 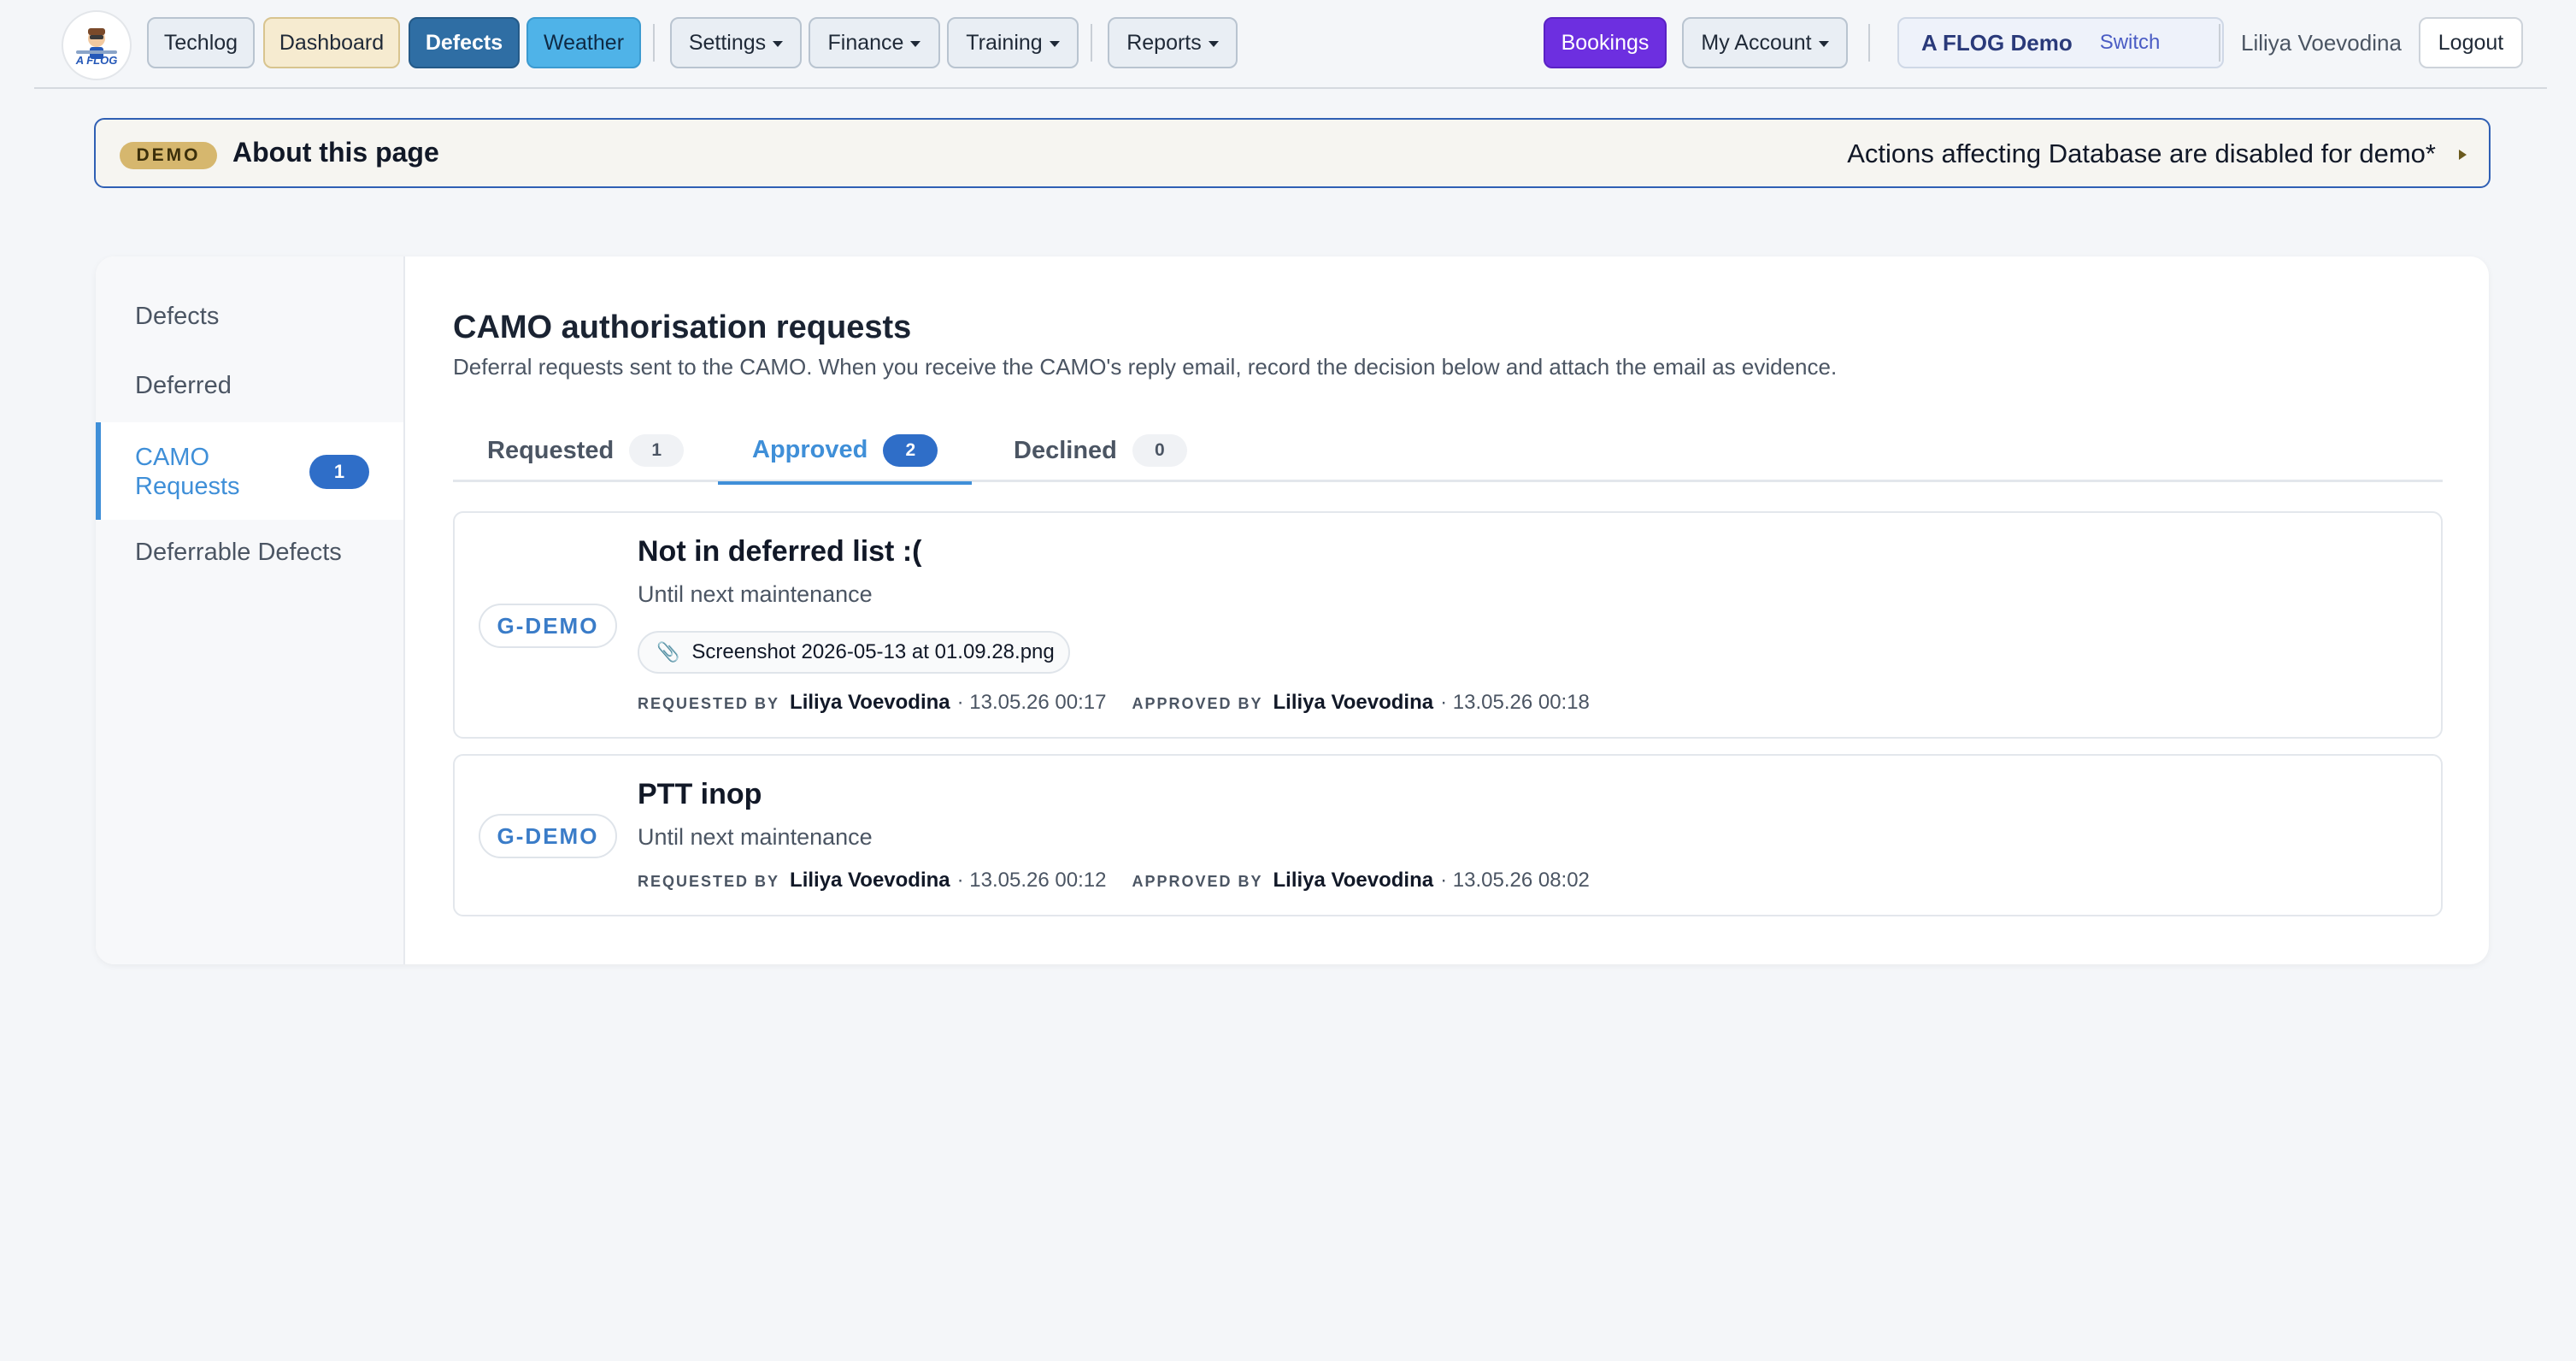 I want to click on tab-declined: Declined 0, so click(x=1100, y=450).